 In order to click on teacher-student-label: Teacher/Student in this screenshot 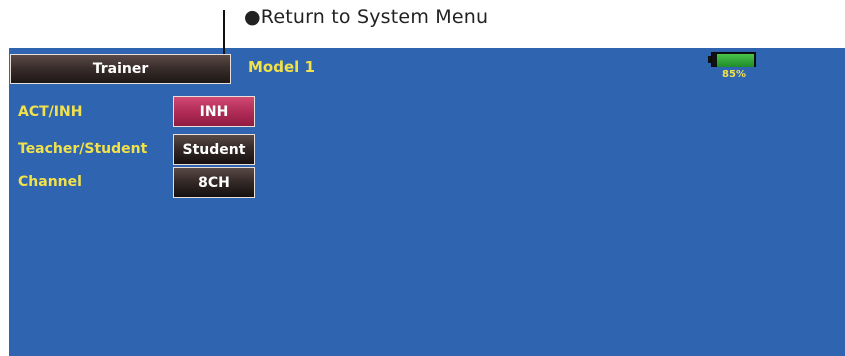, I will do `click(83, 149)`.